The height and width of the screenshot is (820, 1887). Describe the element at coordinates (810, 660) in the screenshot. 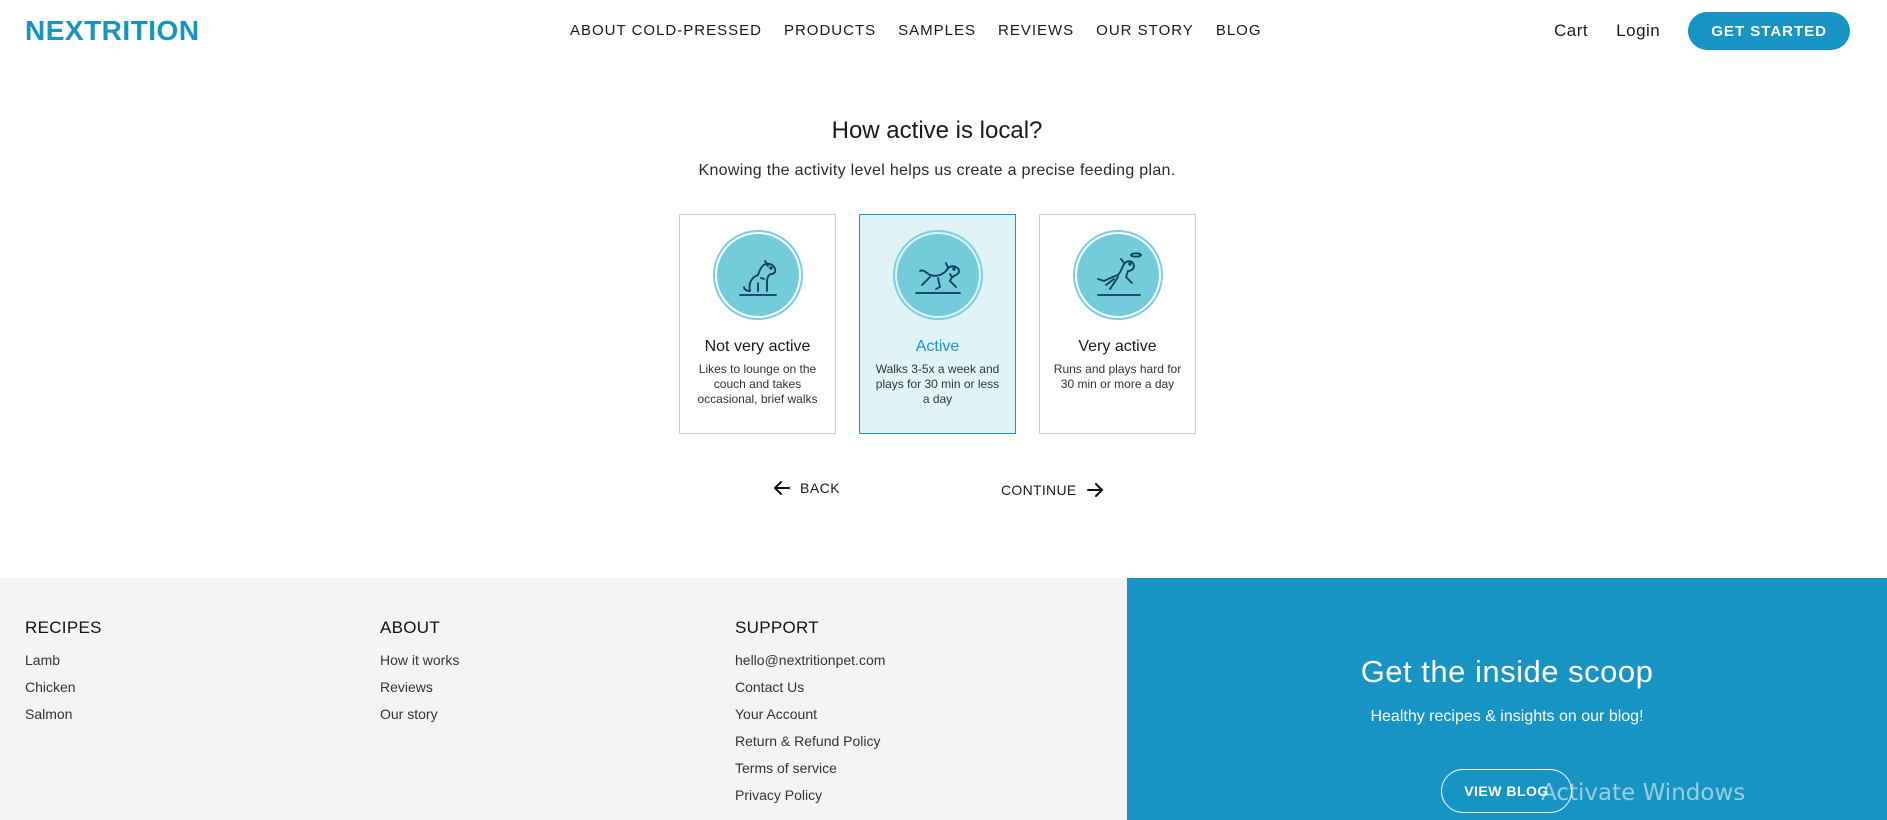

I see `footer-link-email: hello@nextritionpet.com` at that location.